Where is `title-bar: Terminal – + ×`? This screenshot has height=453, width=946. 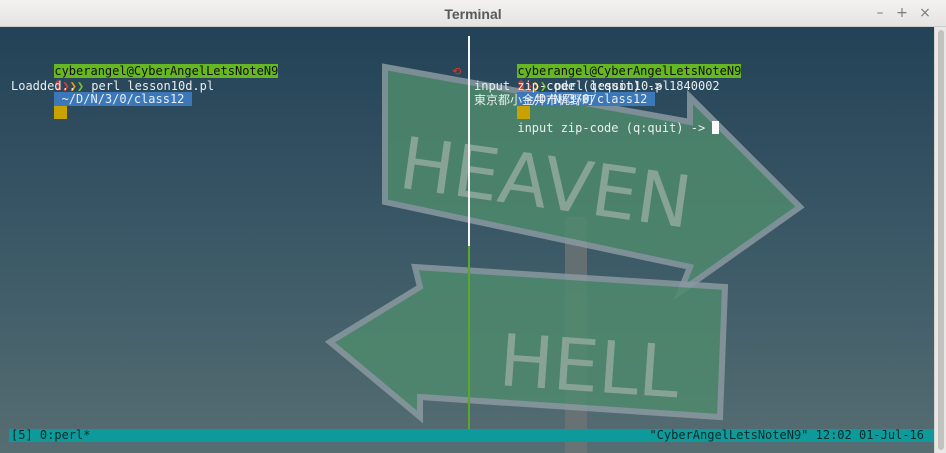 title-bar: Terminal – + × is located at coordinates (473, 13).